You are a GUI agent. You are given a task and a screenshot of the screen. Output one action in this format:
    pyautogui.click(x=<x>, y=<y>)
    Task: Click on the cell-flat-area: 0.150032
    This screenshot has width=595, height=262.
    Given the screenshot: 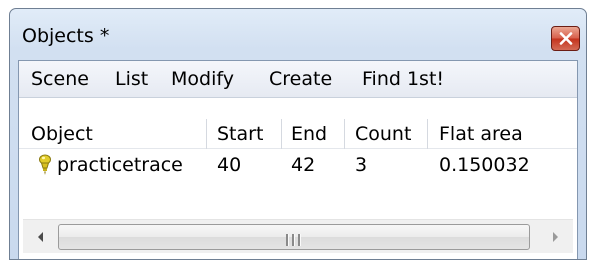 What is the action you would take?
    pyautogui.click(x=484, y=165)
    